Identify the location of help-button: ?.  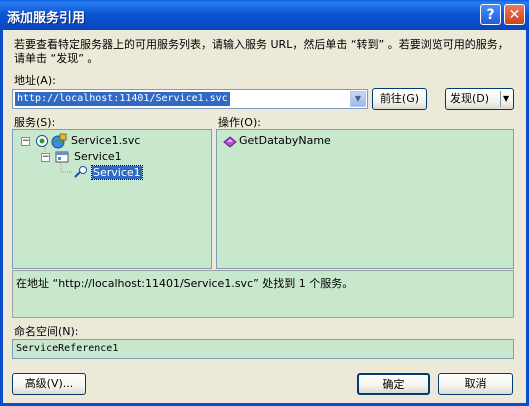
(490, 14).